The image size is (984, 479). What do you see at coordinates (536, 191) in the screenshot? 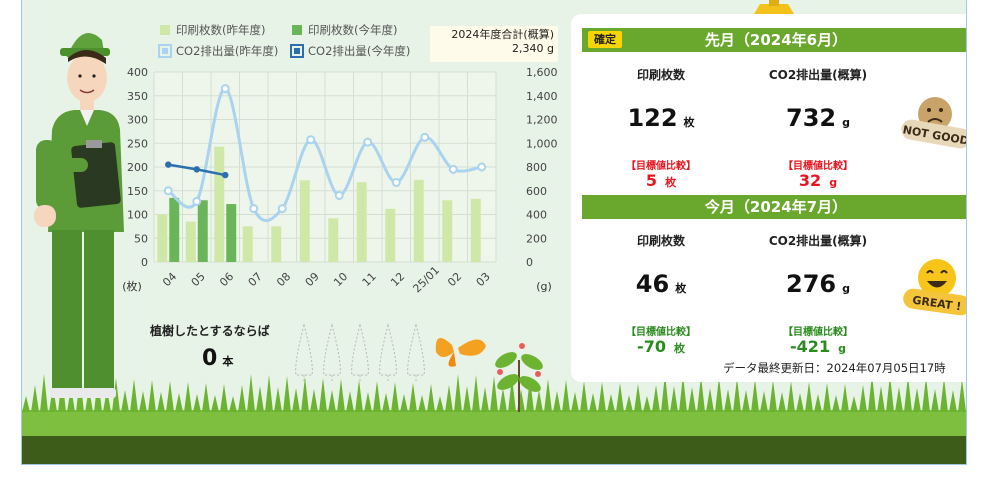
I see `y-right-tick-label: 600` at bounding box center [536, 191].